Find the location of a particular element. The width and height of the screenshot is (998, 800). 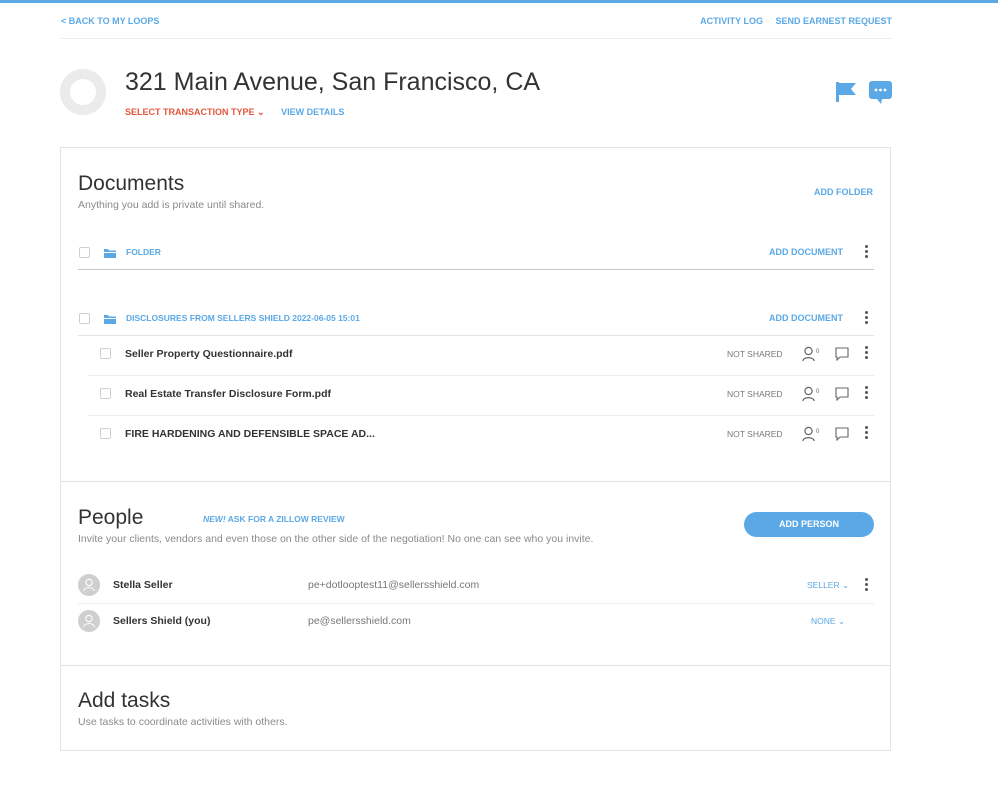

person-email: pe@sellersshield.com is located at coordinates (359, 621).